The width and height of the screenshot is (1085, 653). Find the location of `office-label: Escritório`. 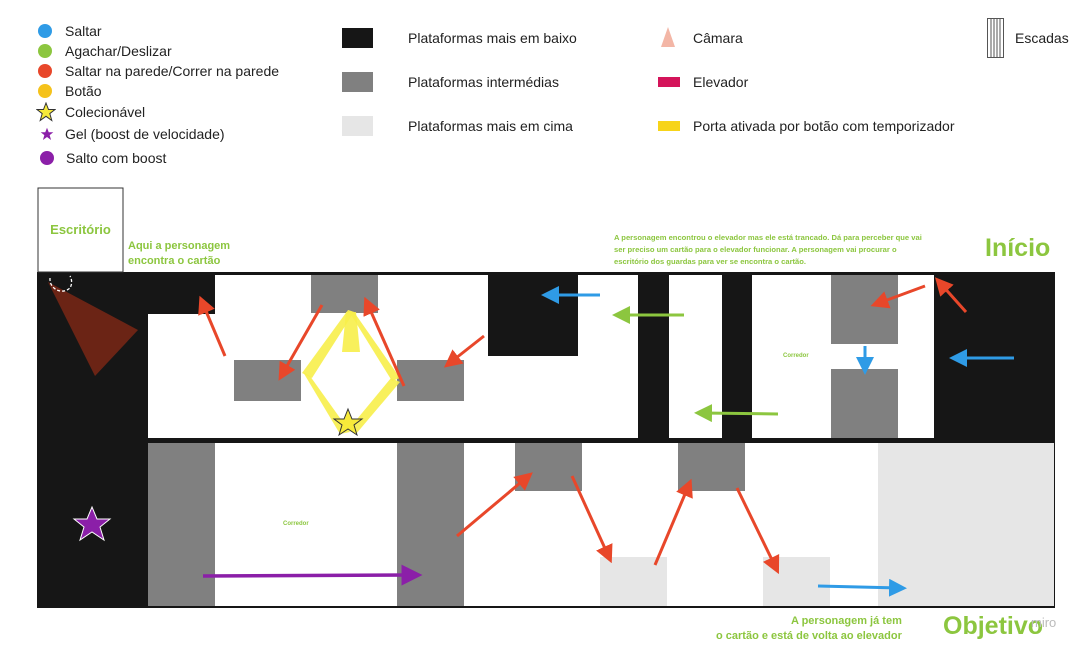

office-label: Escritório is located at coordinates (80, 229).